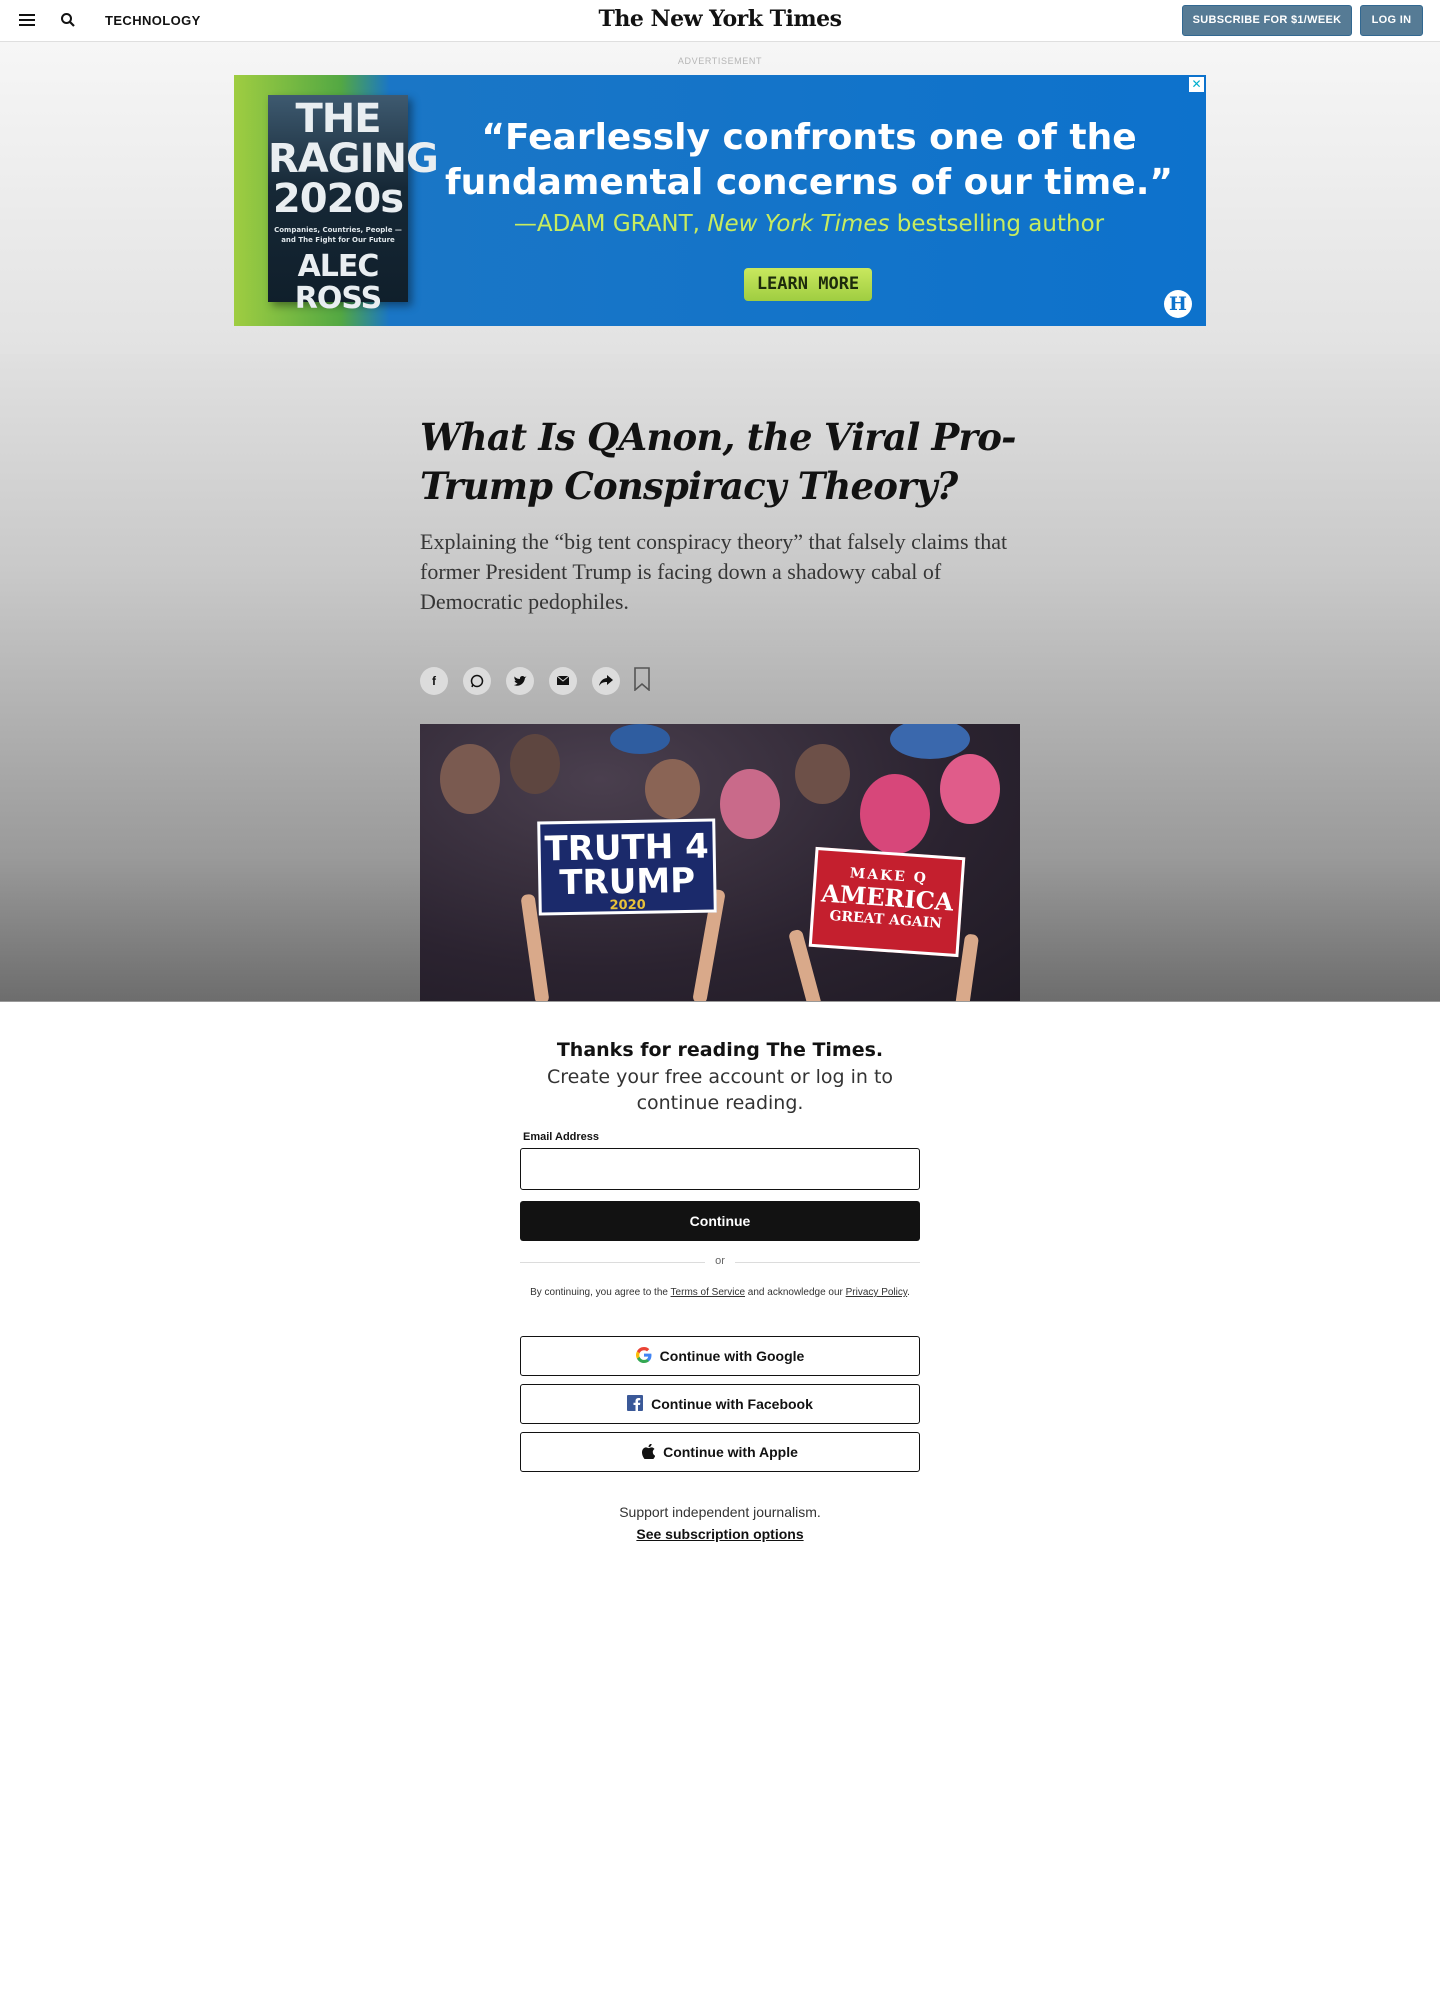  Describe the element at coordinates (877, 1292) in the screenshot. I see `privacy-policy-link: Privacy Policy` at that location.